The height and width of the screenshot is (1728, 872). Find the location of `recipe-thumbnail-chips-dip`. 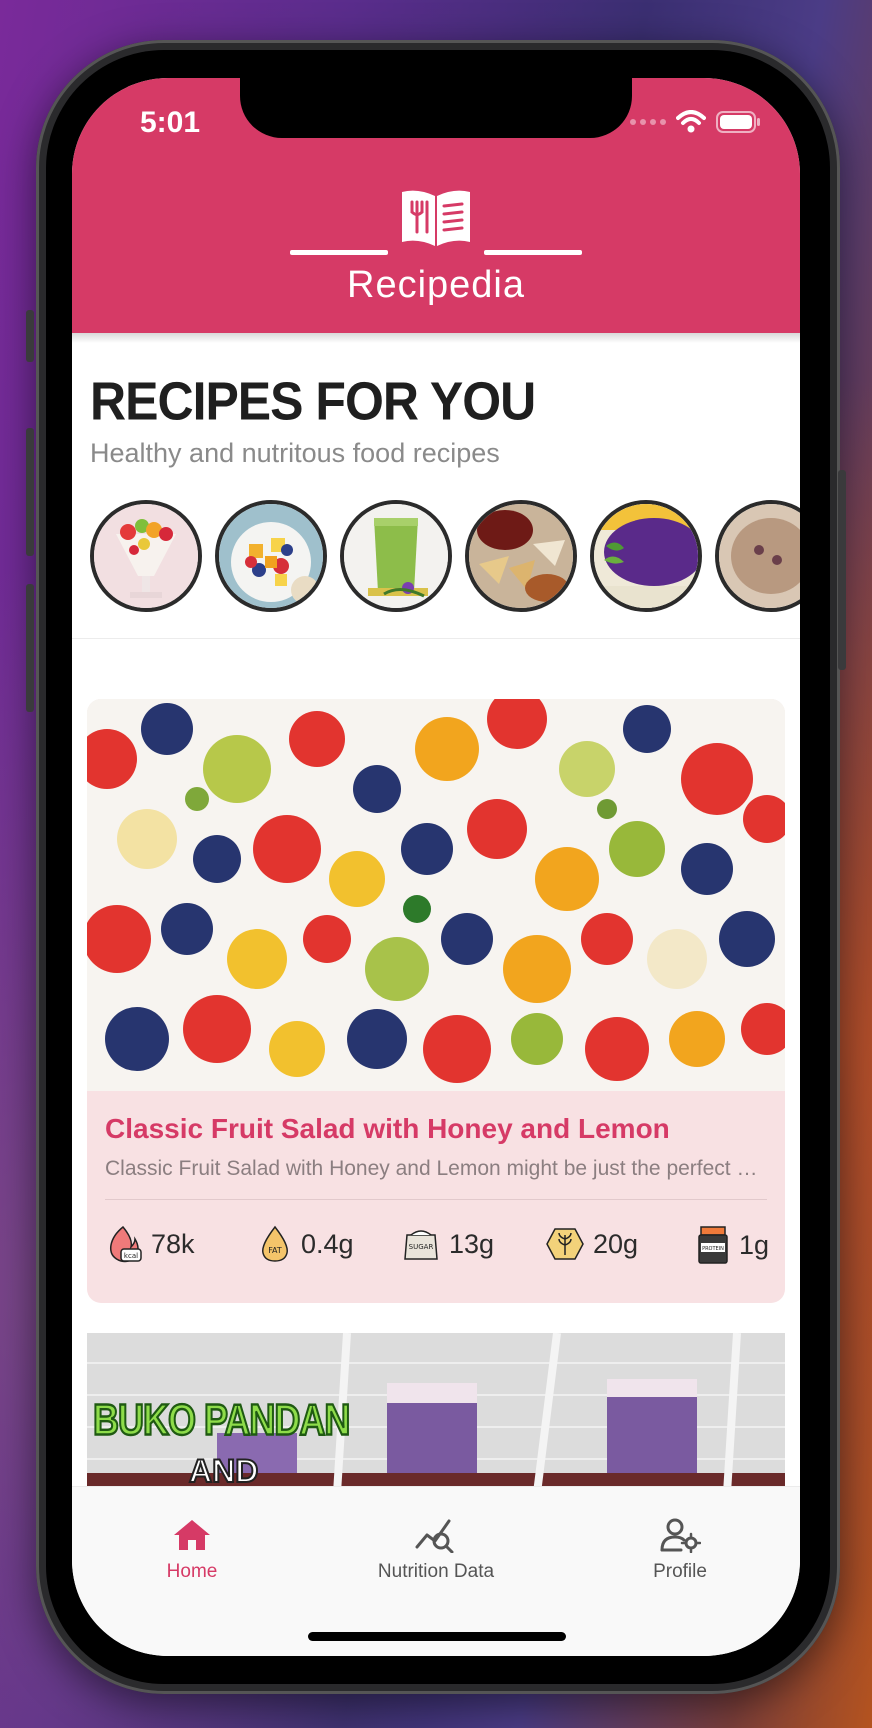

recipe-thumbnail-chips-dip is located at coordinates (521, 556).